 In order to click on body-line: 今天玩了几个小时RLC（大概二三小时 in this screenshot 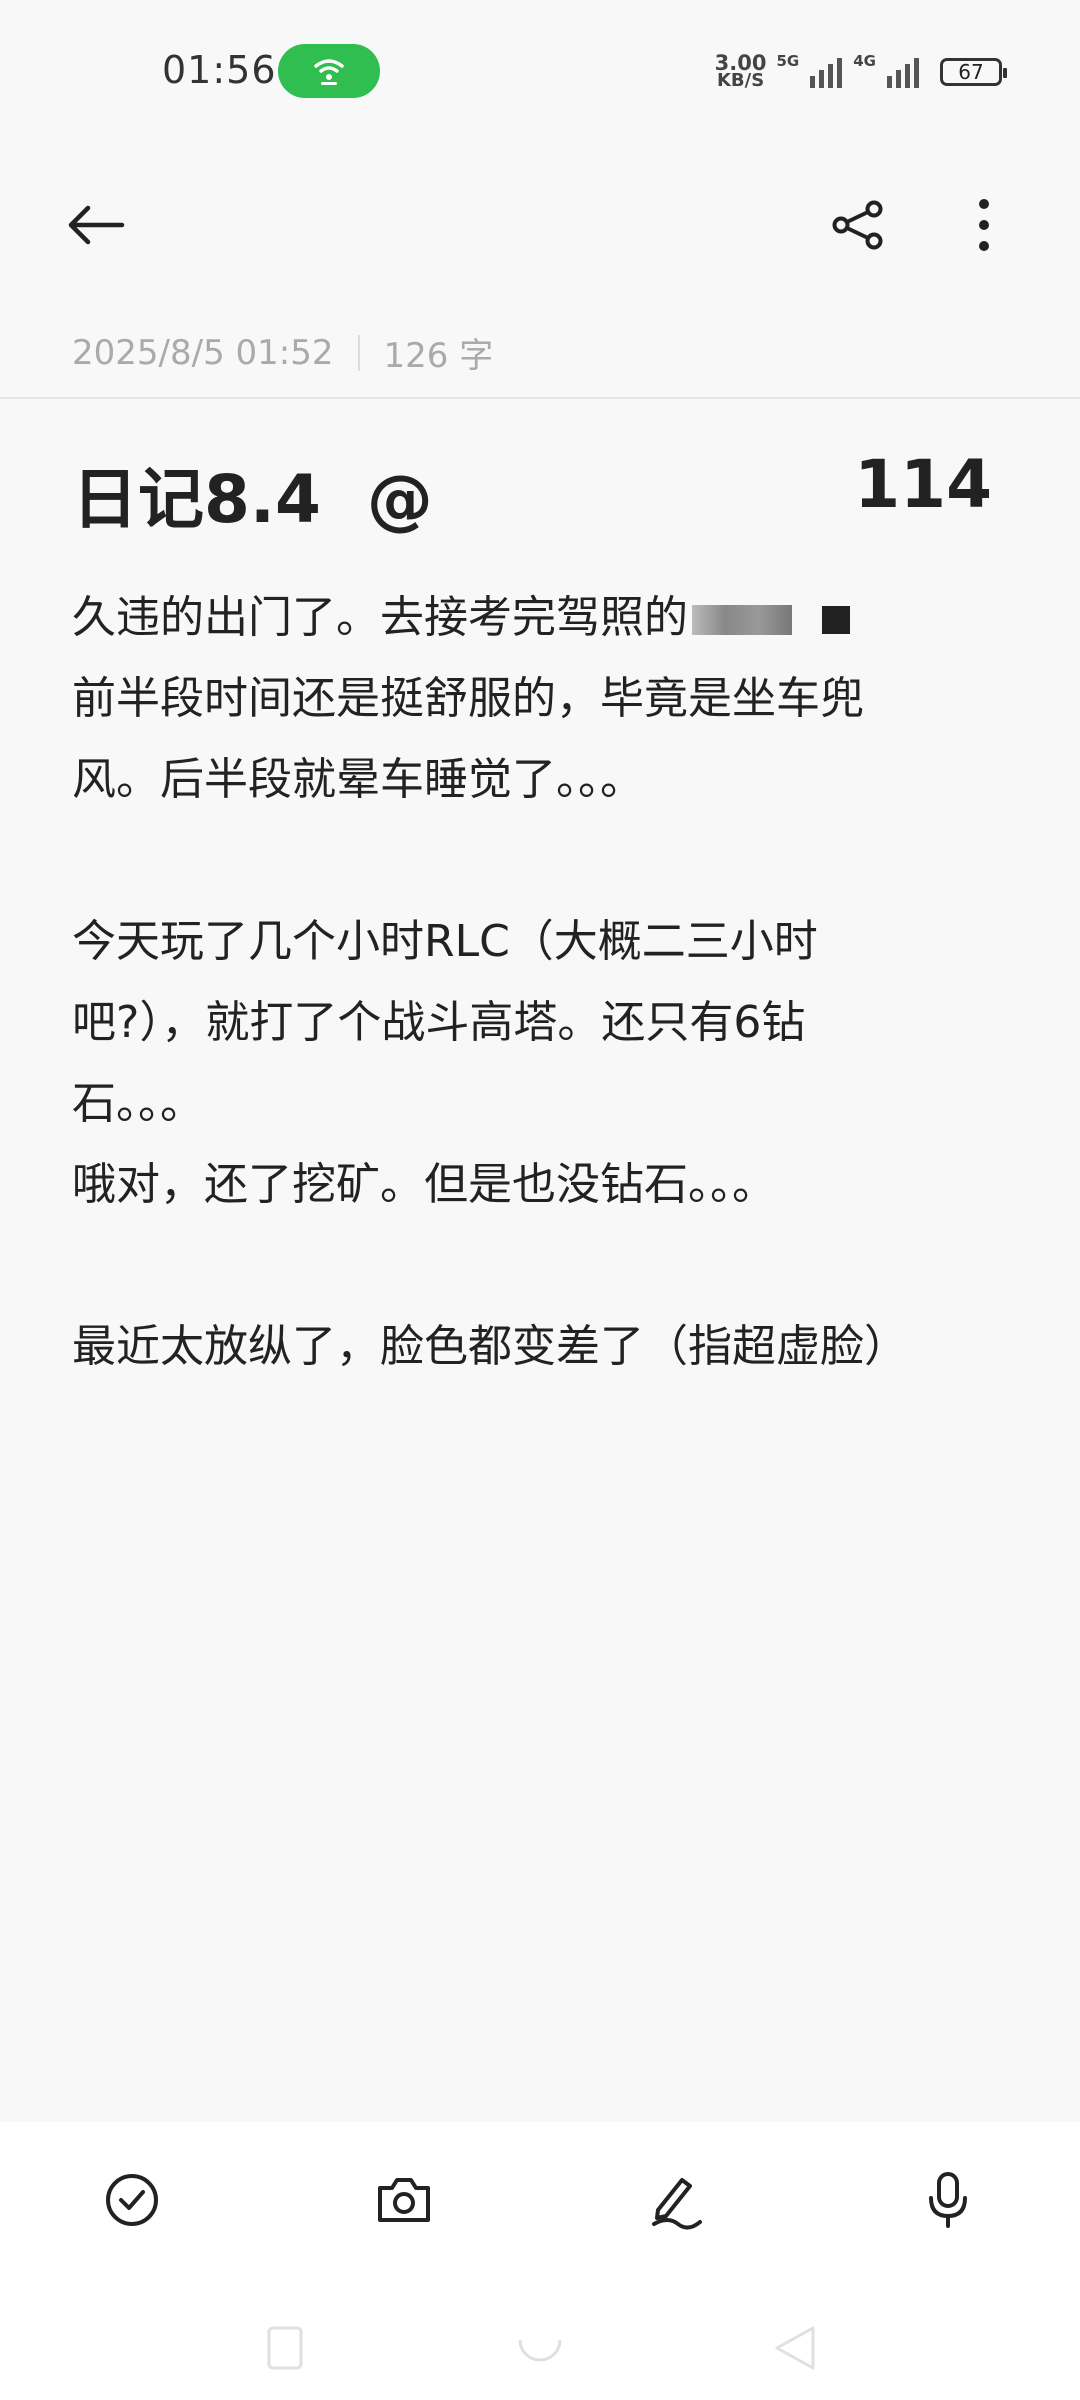, I will do `click(445, 941)`.